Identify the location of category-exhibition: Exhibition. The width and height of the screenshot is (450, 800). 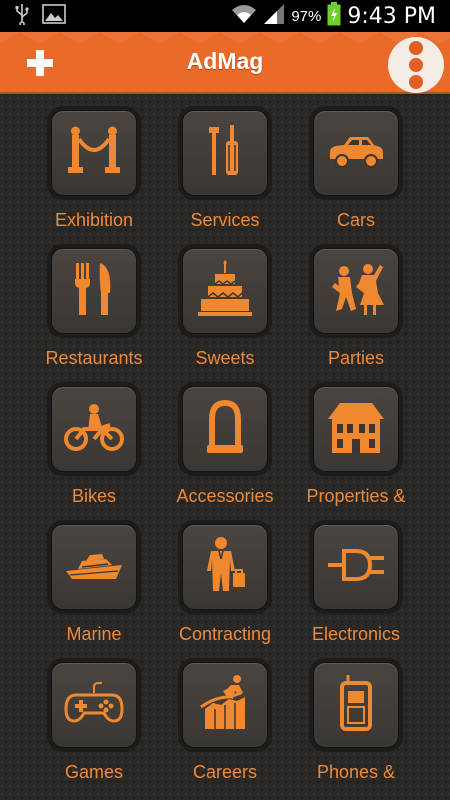
(94, 170).